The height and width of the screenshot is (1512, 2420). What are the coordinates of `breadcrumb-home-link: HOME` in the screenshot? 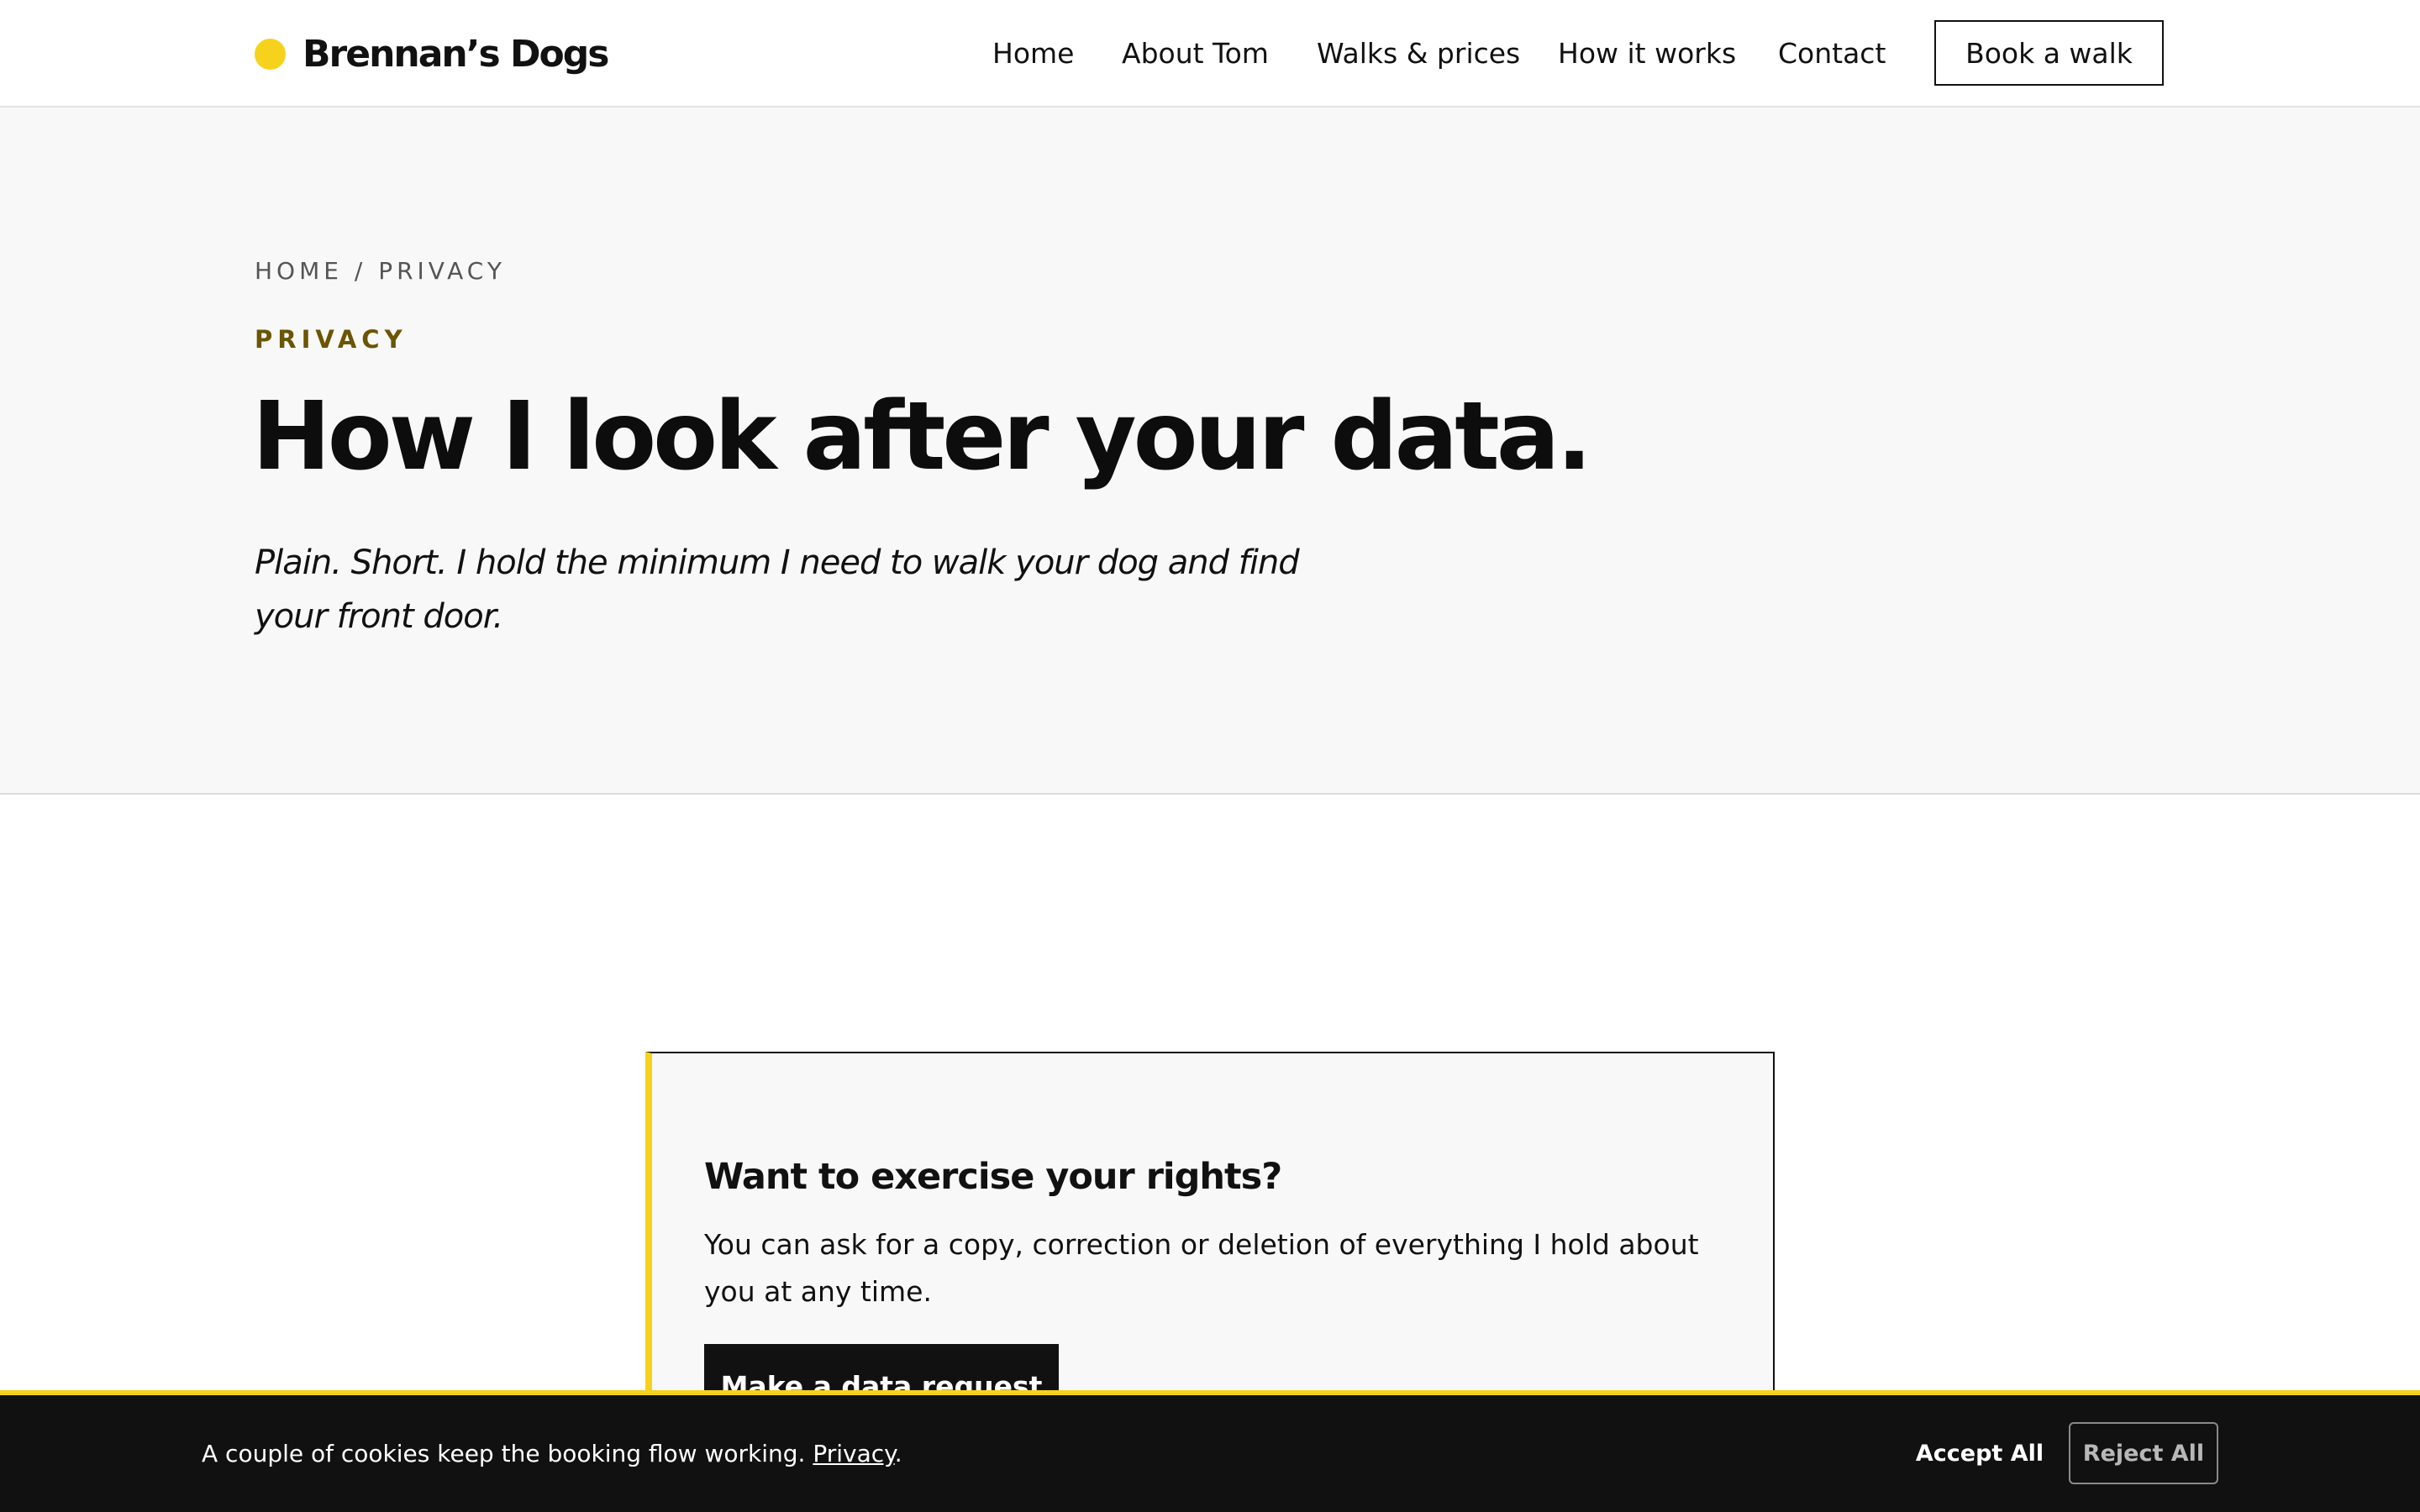 It's located at (299, 271).